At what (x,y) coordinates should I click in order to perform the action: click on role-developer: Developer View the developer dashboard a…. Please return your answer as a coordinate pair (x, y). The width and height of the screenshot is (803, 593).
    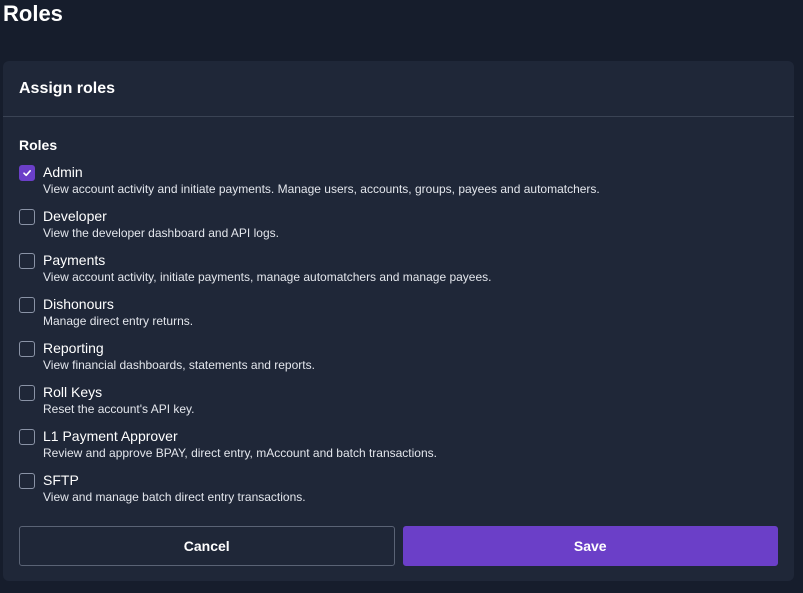
    Looking at the image, I should click on (398, 230).